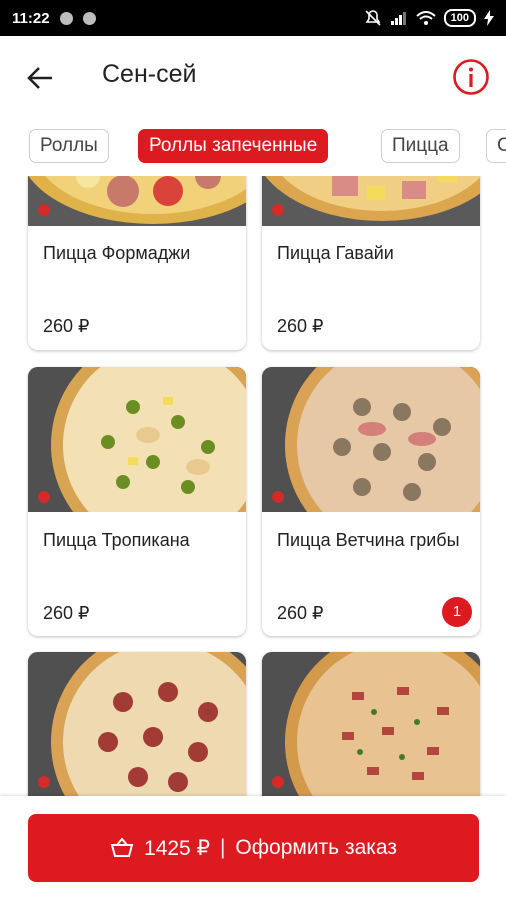 This screenshot has height=900, width=506. What do you see at coordinates (489, 18) in the screenshot?
I see `charging-icon` at bounding box center [489, 18].